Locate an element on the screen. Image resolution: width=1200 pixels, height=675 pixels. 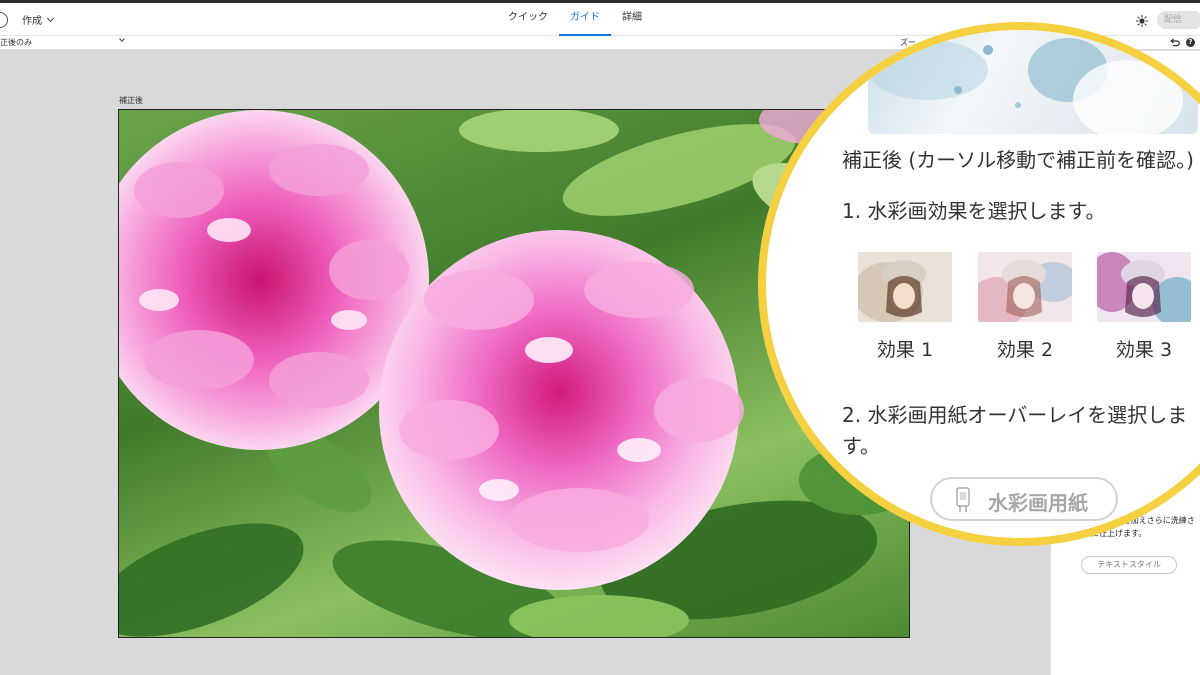
watercolor-paper-button: 水彩画用紙 is located at coordinates (1024, 499).